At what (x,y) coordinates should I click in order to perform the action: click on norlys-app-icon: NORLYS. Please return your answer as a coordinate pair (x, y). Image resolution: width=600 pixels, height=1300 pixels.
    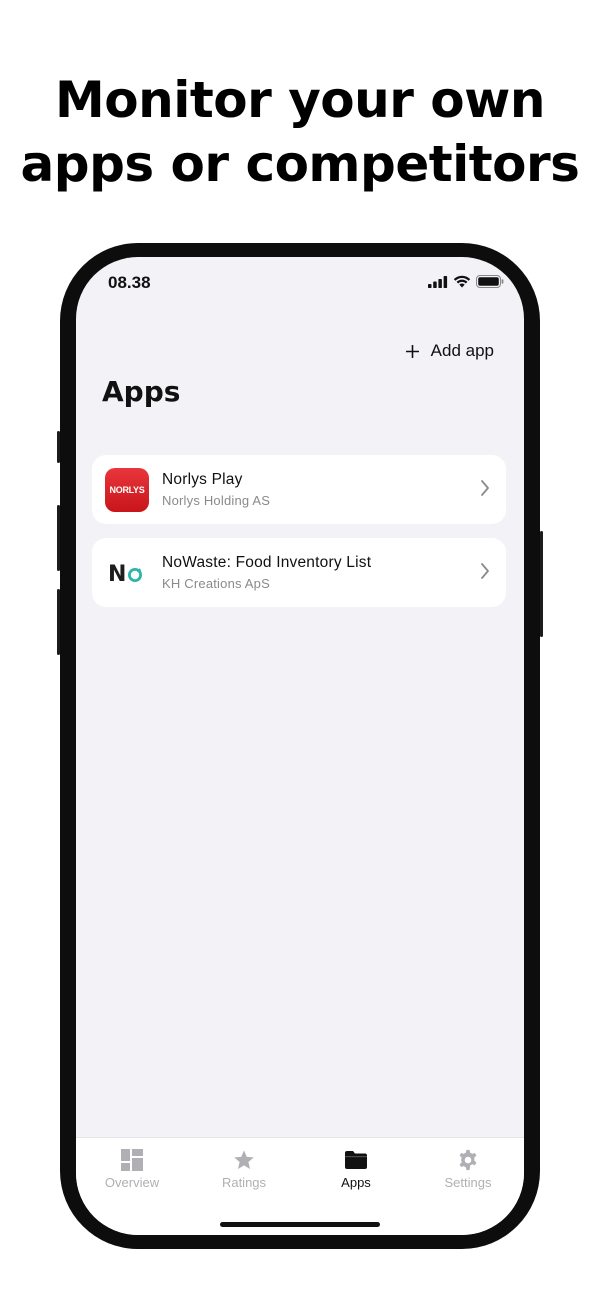
    Looking at the image, I should click on (127, 489).